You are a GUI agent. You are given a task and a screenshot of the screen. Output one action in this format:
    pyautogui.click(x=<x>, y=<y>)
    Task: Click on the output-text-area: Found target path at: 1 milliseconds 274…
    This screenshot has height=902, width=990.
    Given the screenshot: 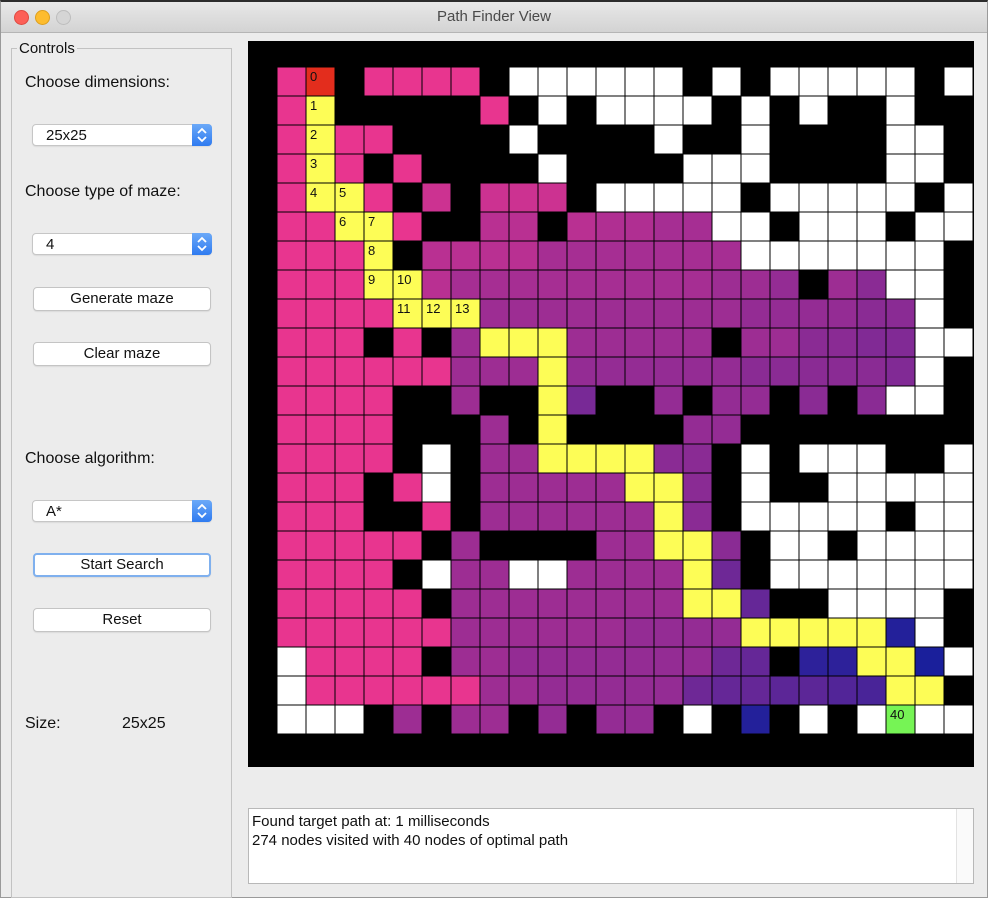 What is the action you would take?
    pyautogui.click(x=611, y=846)
    